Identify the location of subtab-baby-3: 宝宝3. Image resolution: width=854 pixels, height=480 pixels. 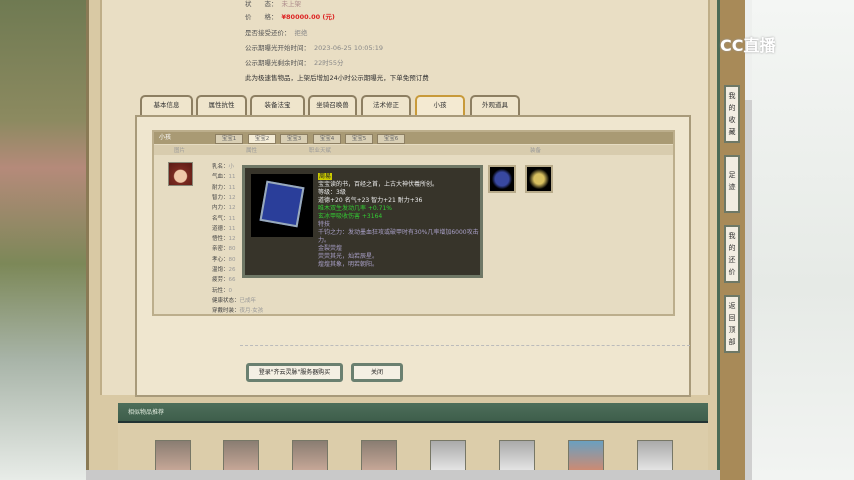
(294, 139).